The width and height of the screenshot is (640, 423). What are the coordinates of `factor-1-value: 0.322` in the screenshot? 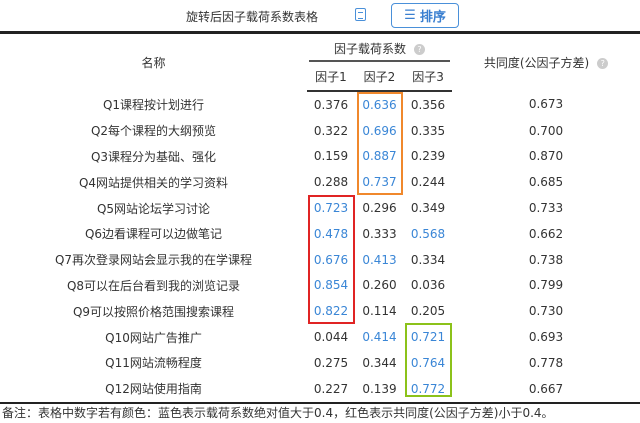 It's located at (331, 130).